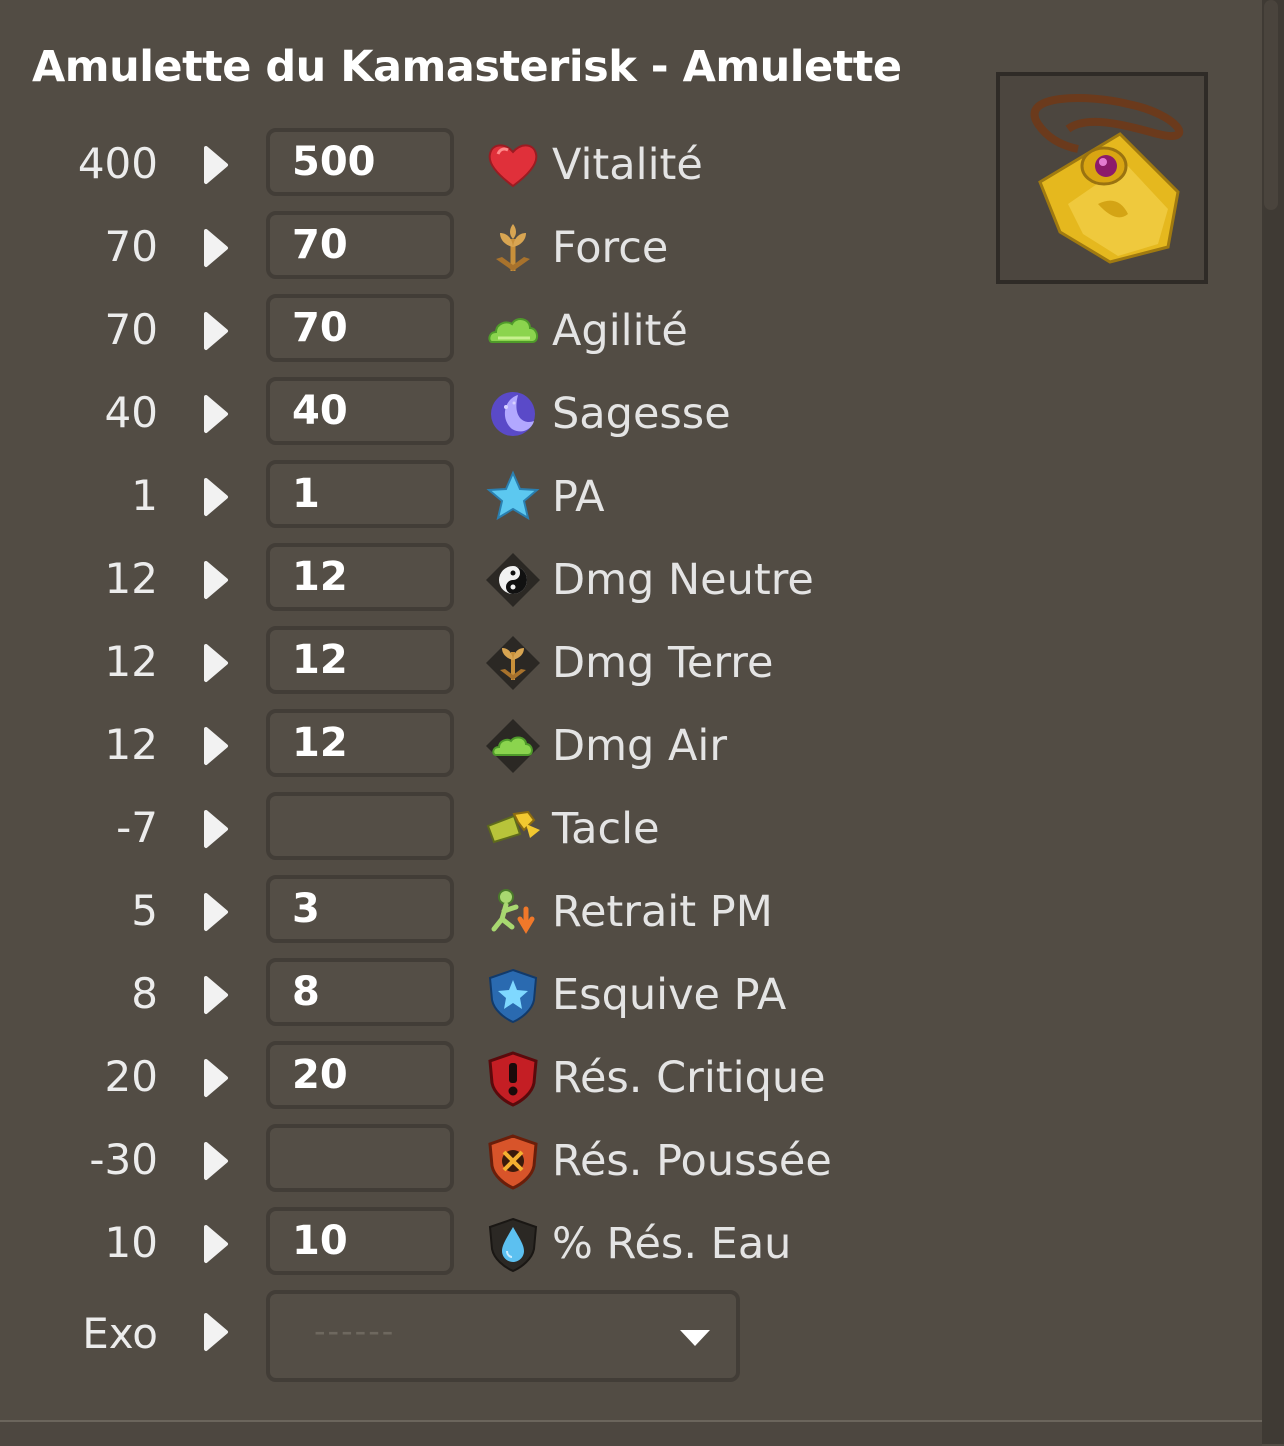 The image size is (1284, 1446). I want to click on stat-base-value: 400, so click(117, 163).